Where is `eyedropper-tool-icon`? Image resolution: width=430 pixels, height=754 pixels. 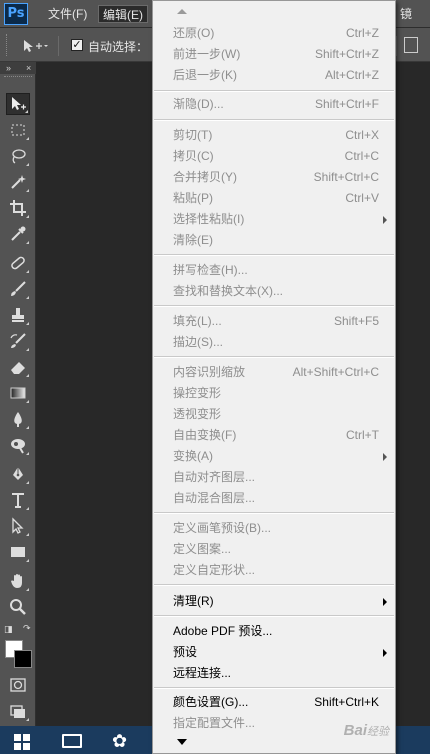 eyedropper-tool-icon is located at coordinates (18, 234).